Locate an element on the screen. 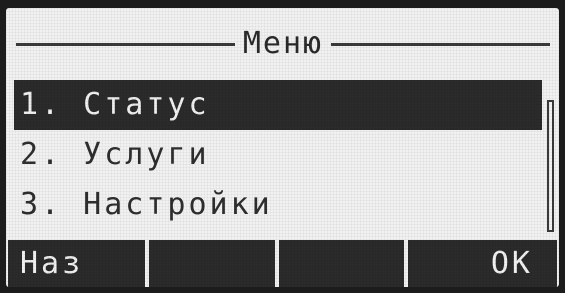  softkey-ok: OK is located at coordinates (482, 263).